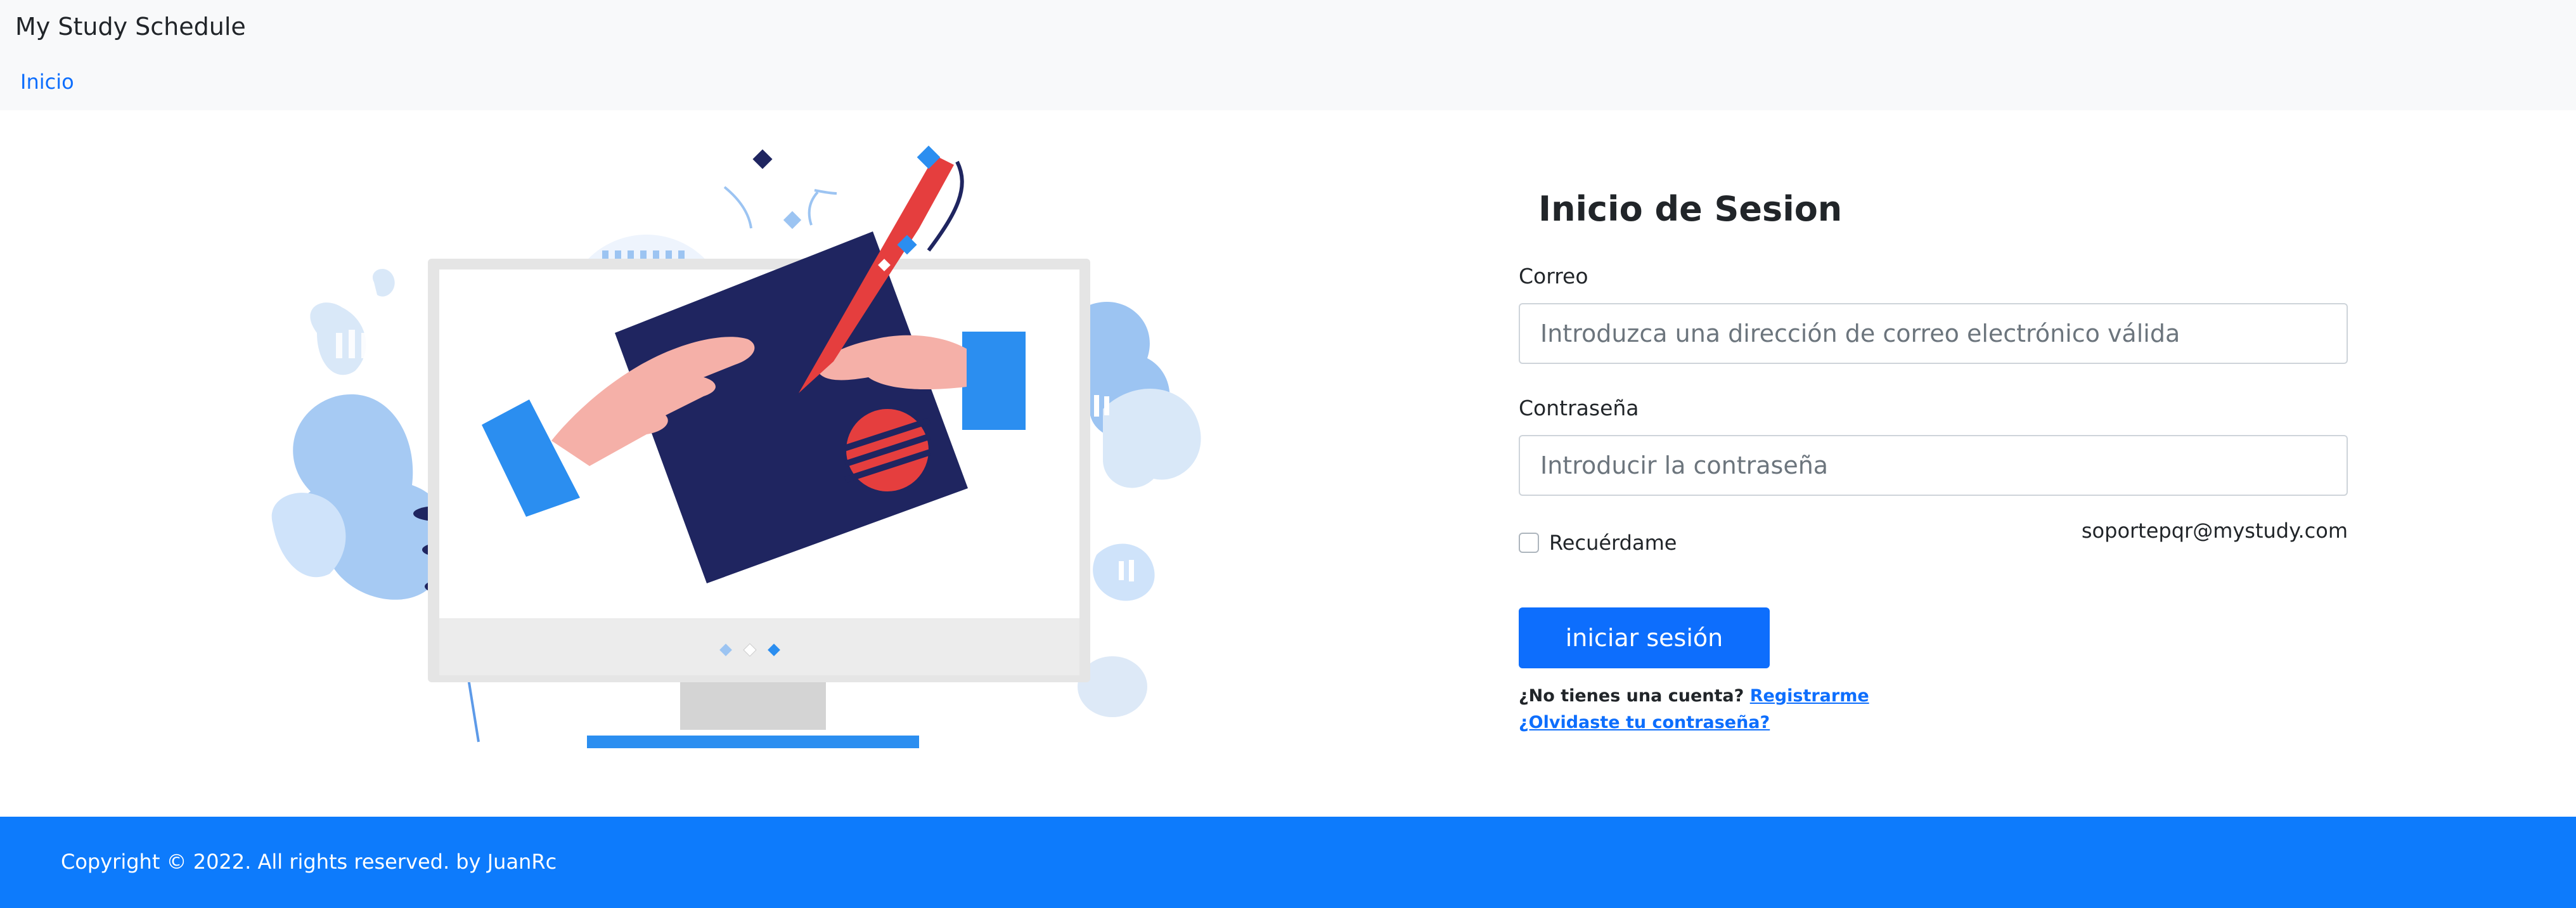  What do you see at coordinates (1810, 696) in the screenshot?
I see `register-link: Registrarme` at bounding box center [1810, 696].